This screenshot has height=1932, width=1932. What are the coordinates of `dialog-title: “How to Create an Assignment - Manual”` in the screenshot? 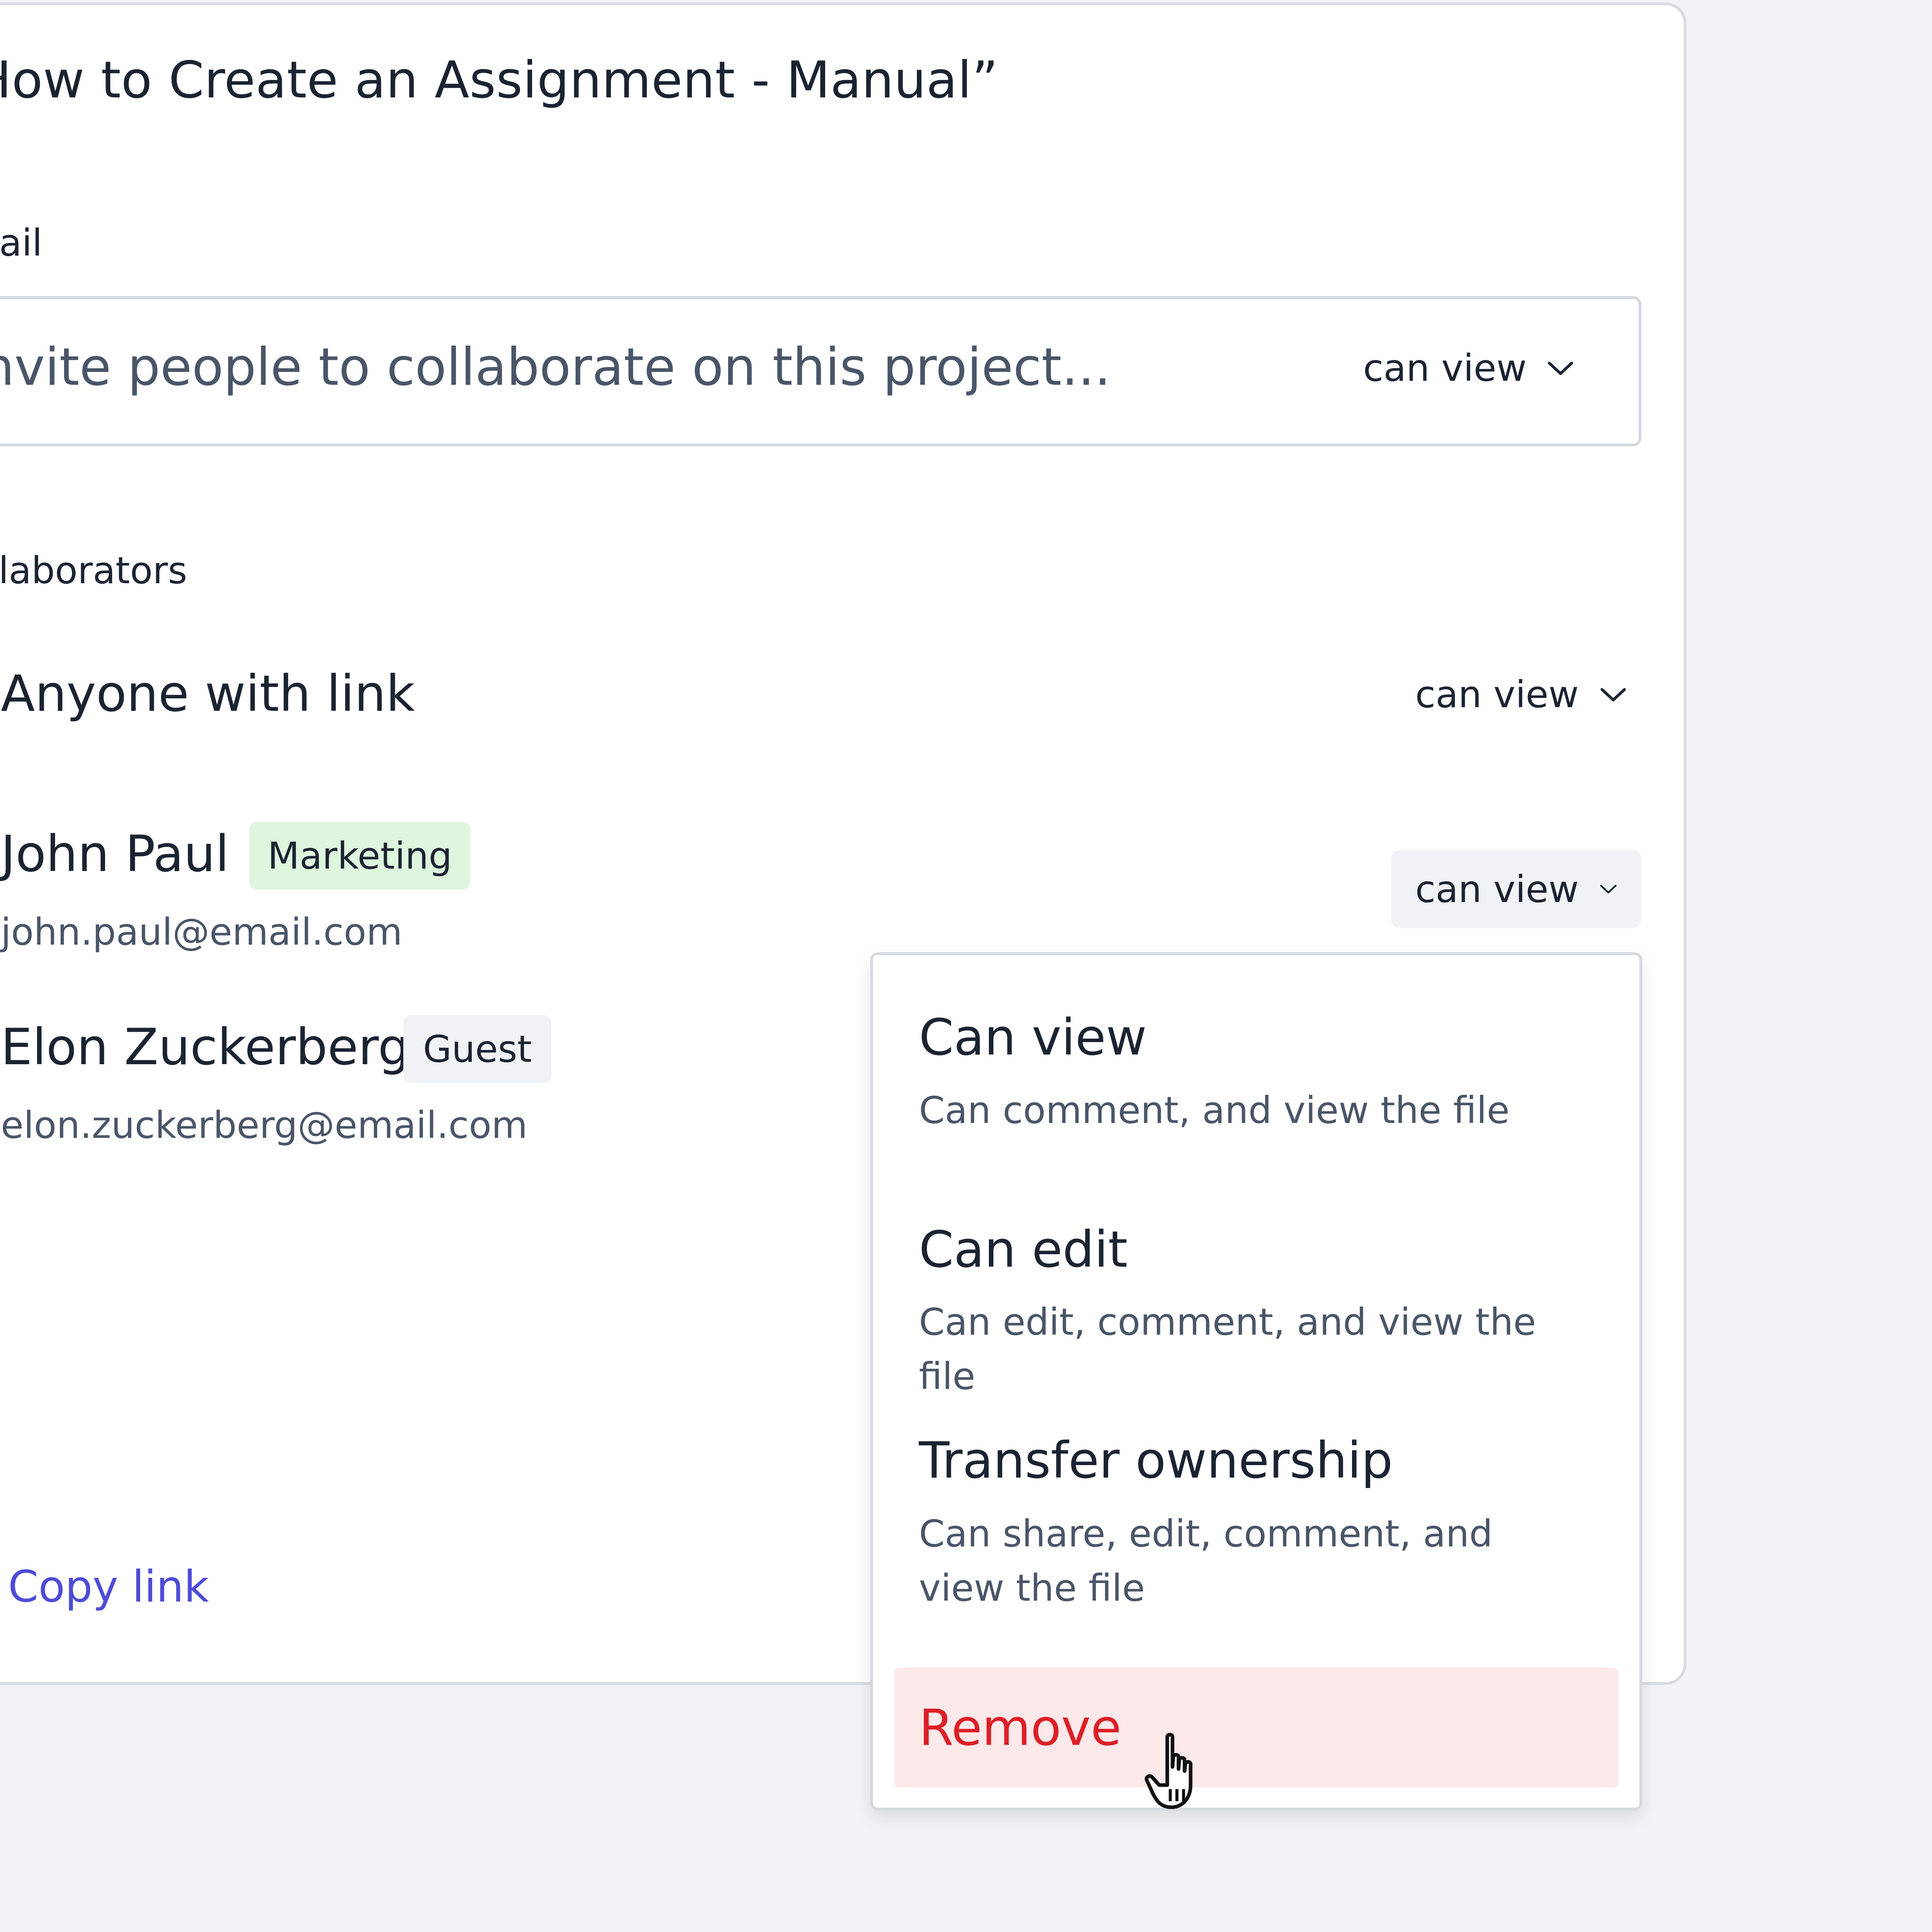 It's located at (499, 79).